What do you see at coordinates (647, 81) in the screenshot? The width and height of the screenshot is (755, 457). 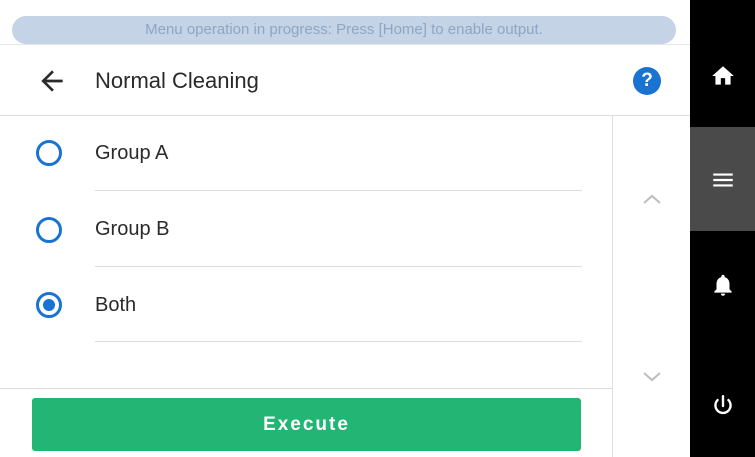 I see `help-icon: ?` at bounding box center [647, 81].